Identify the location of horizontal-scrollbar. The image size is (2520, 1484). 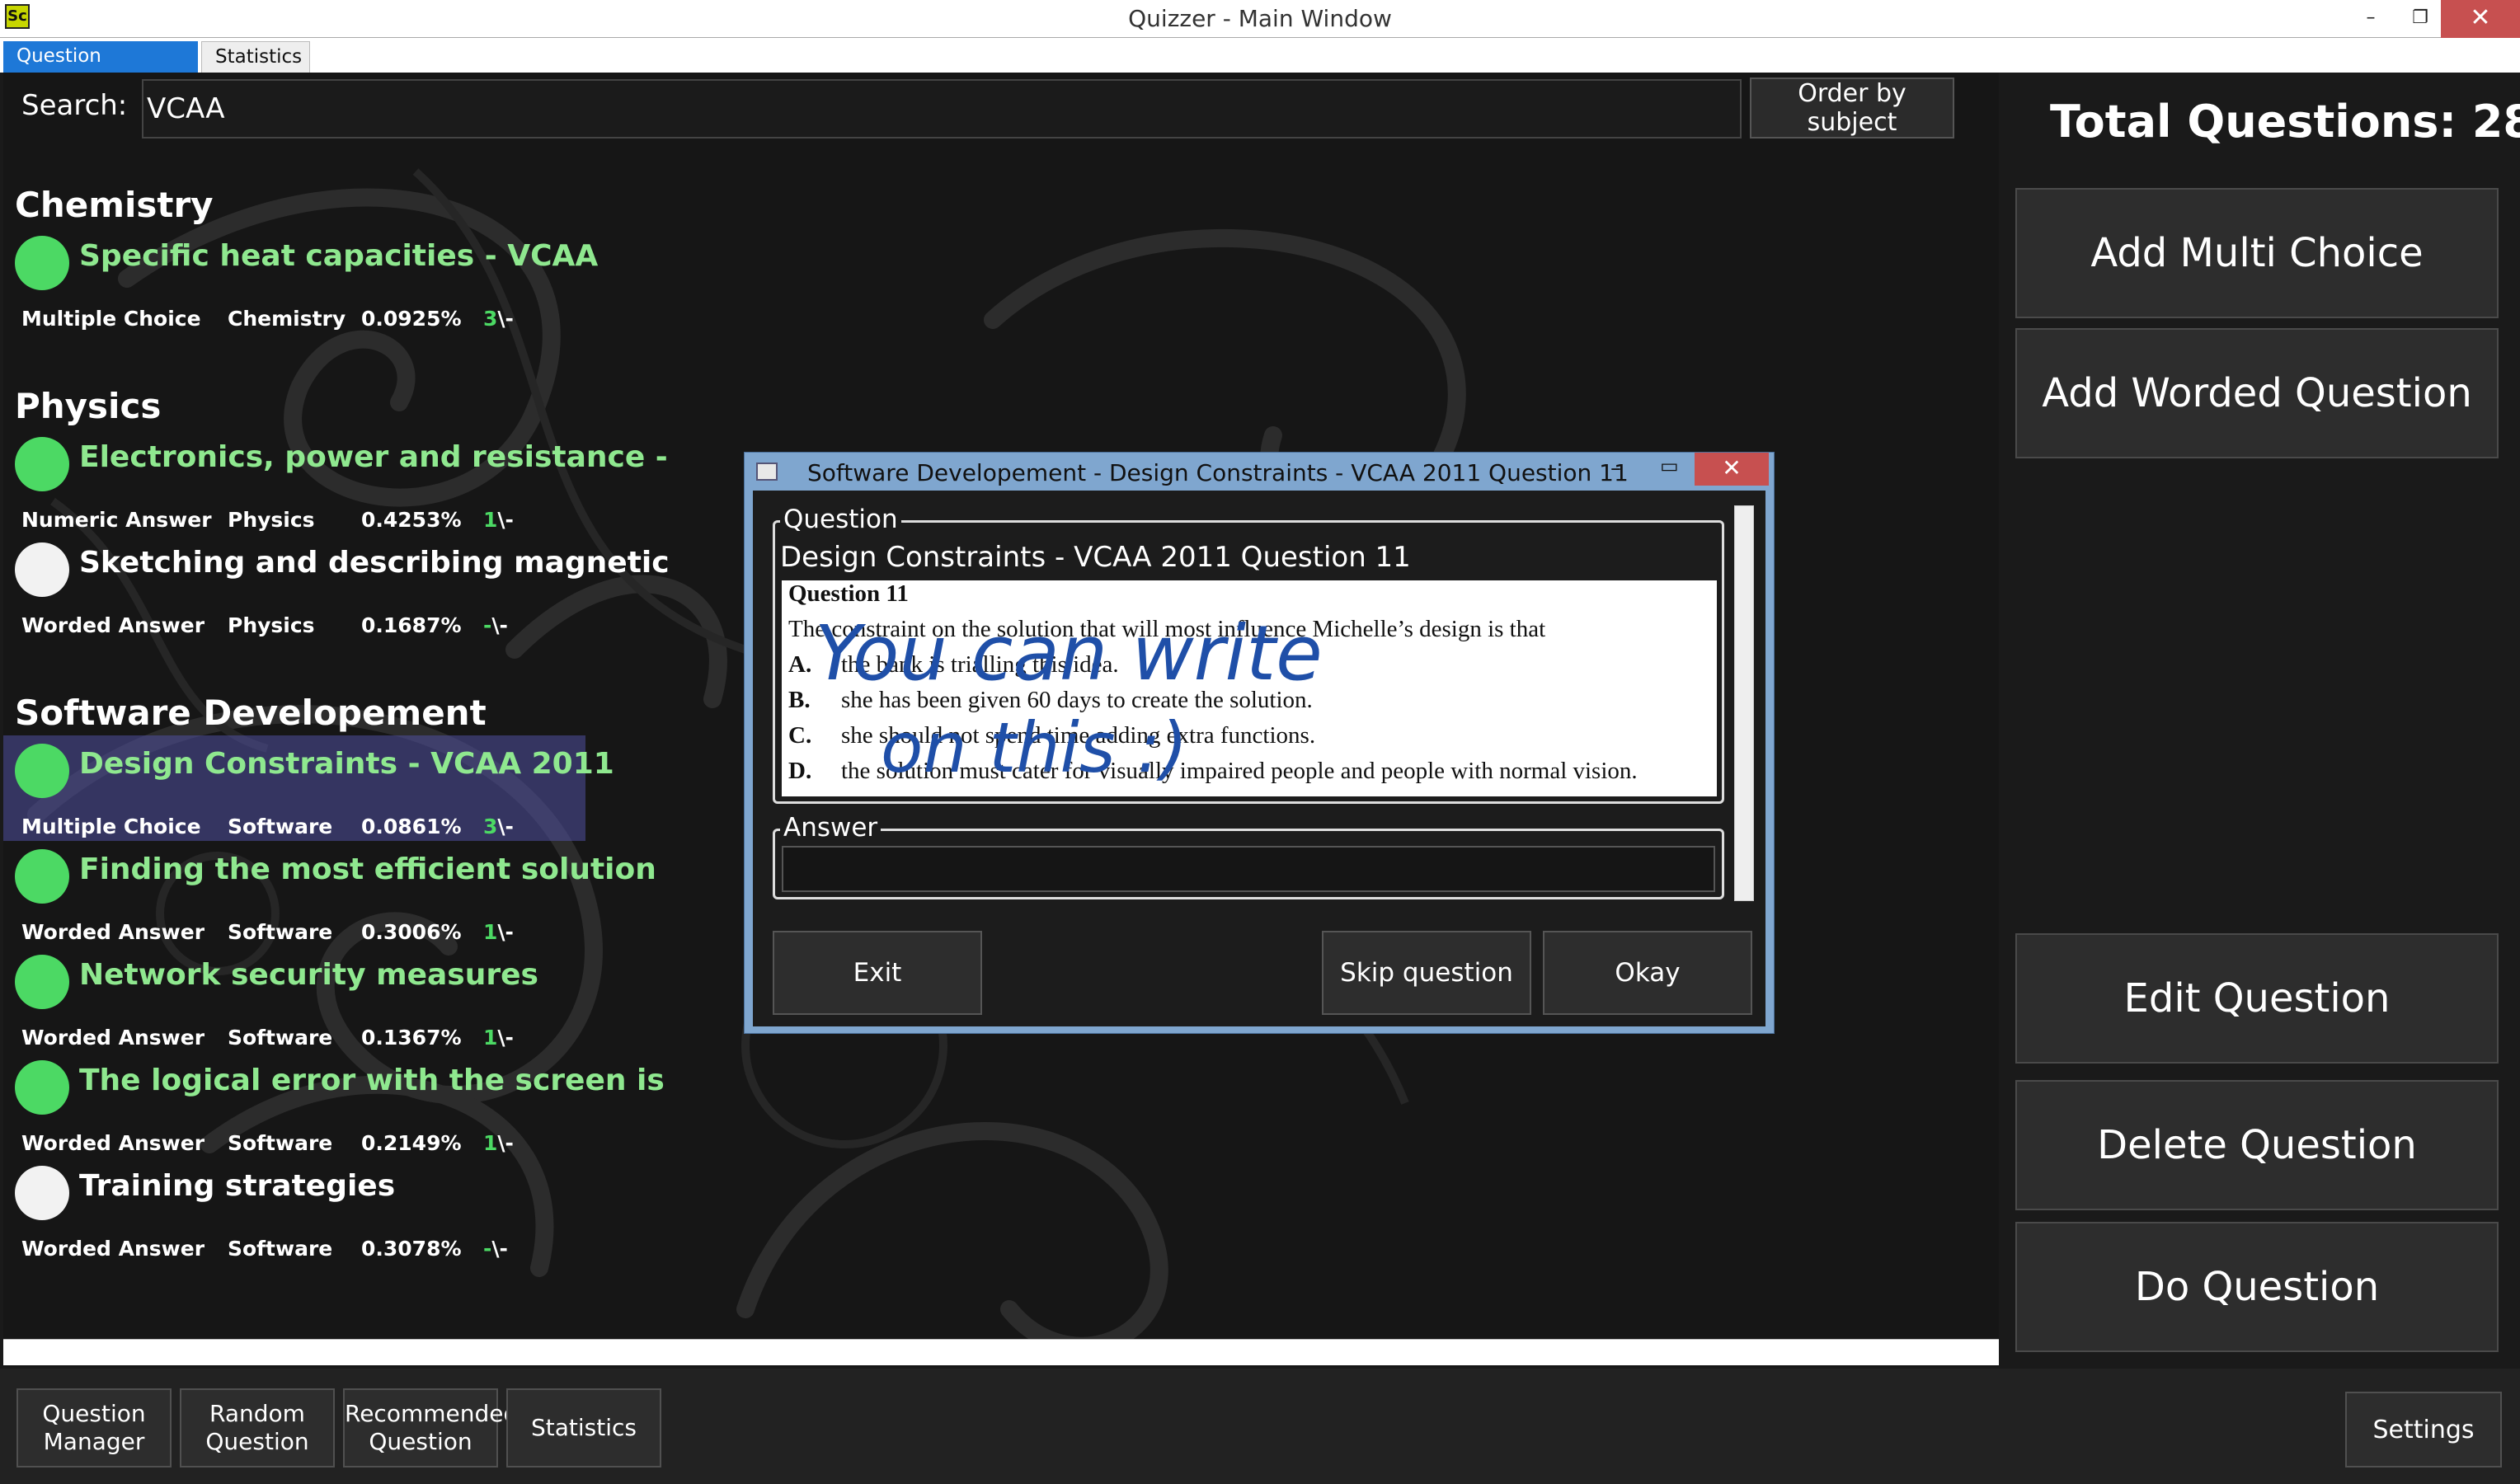
(1001, 1352).